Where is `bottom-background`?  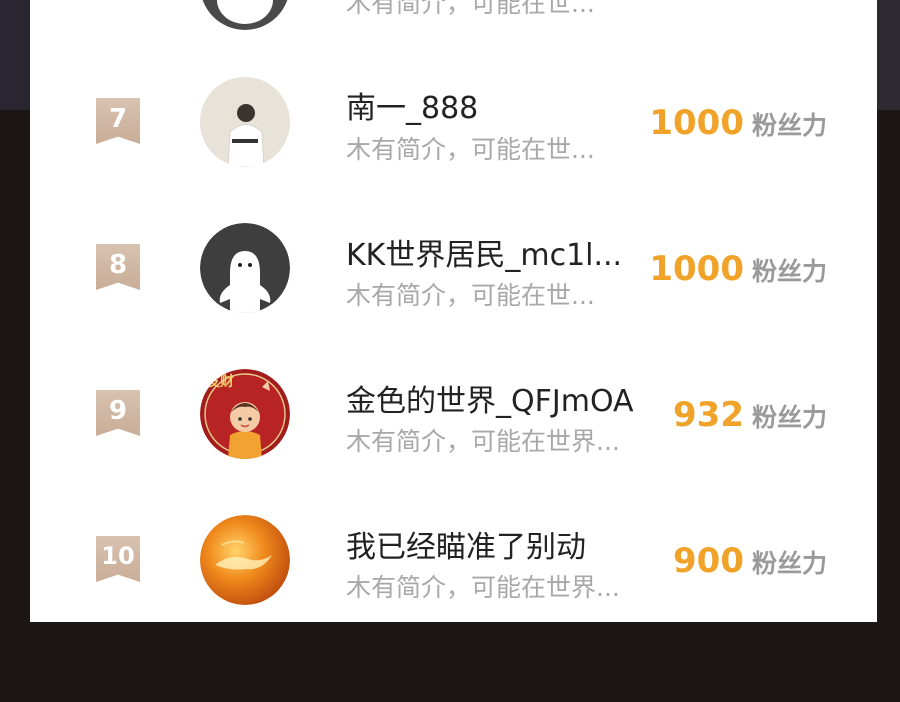 bottom-background is located at coordinates (450, 662).